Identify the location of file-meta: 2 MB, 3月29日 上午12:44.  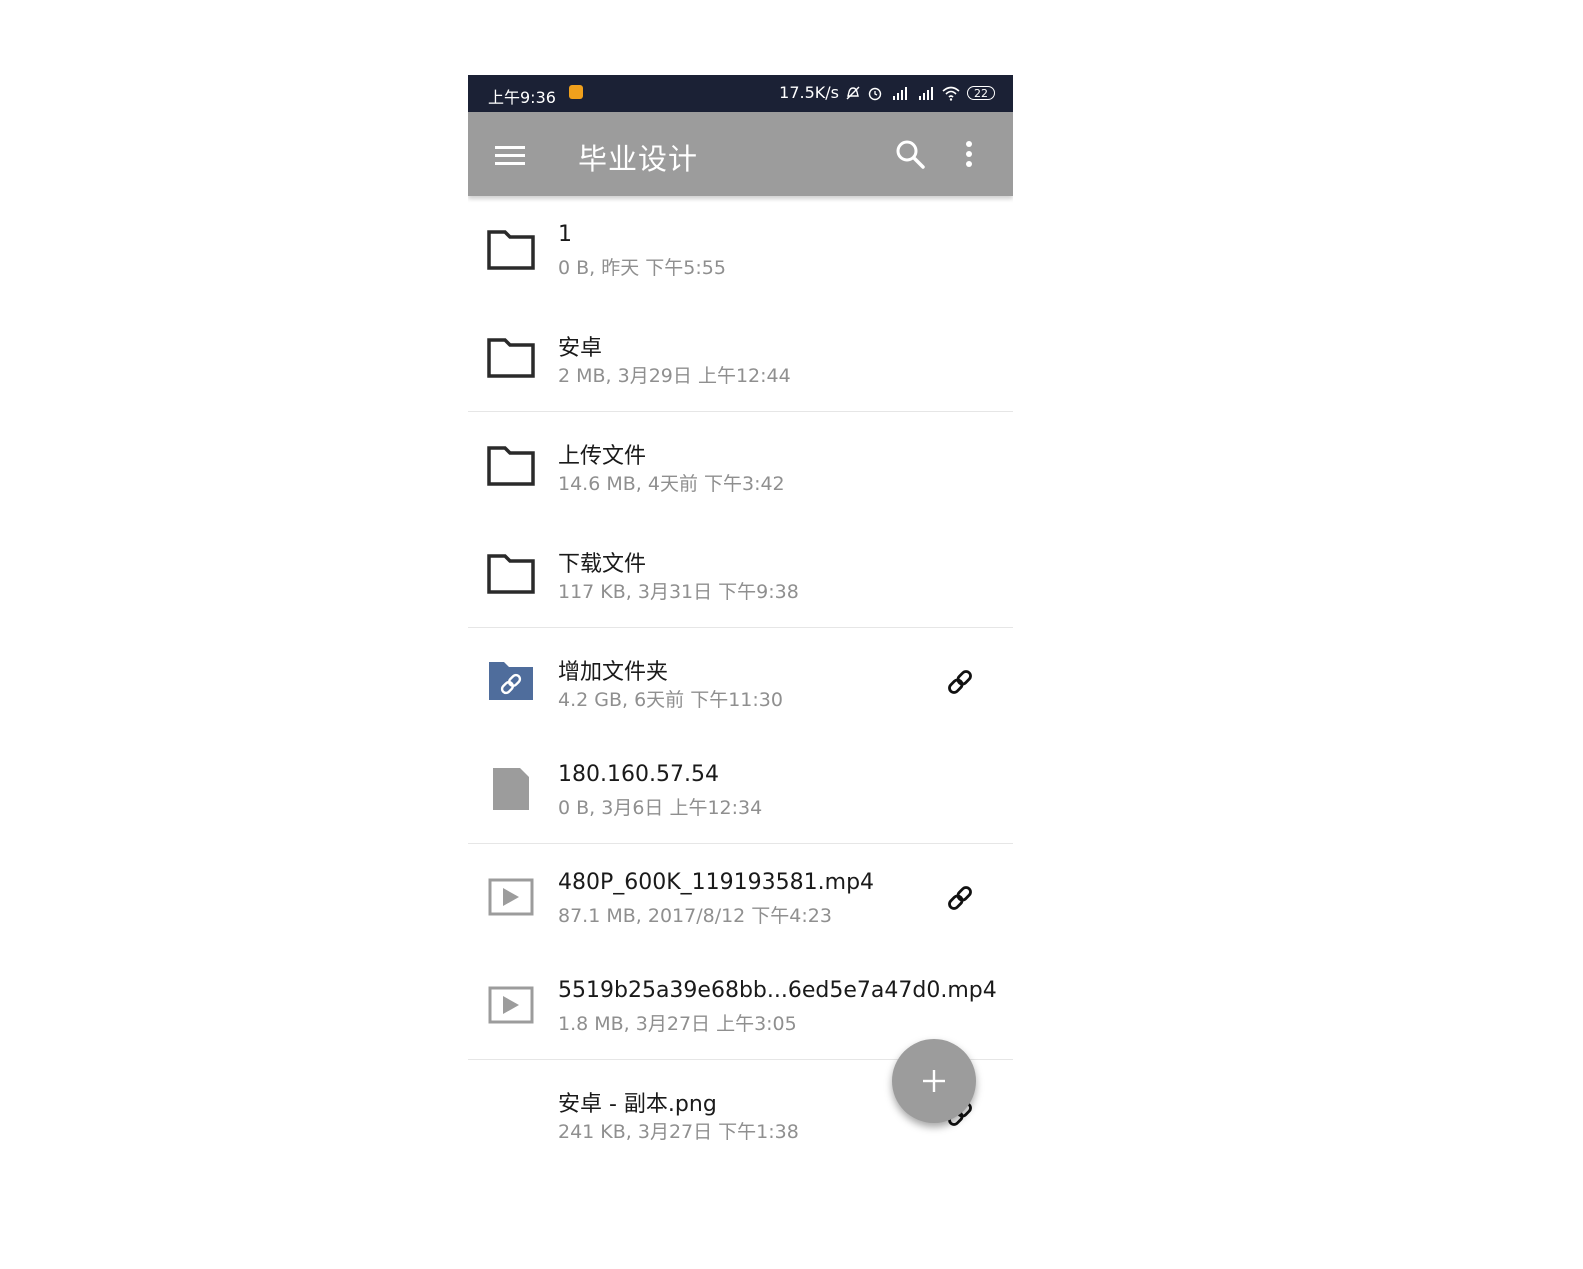
(674, 376).